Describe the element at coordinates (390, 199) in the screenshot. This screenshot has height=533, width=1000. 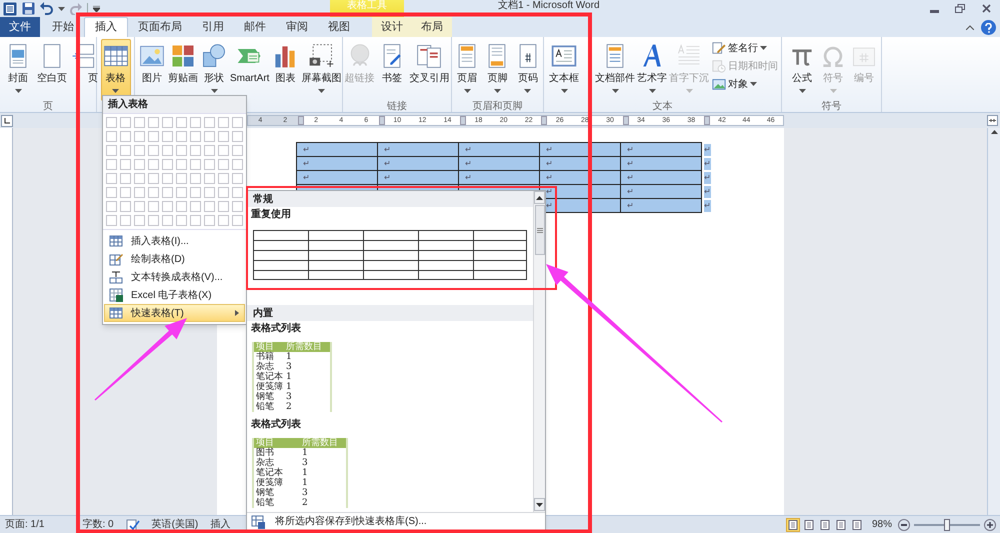
I see `gallery-section-header: 常规` at that location.